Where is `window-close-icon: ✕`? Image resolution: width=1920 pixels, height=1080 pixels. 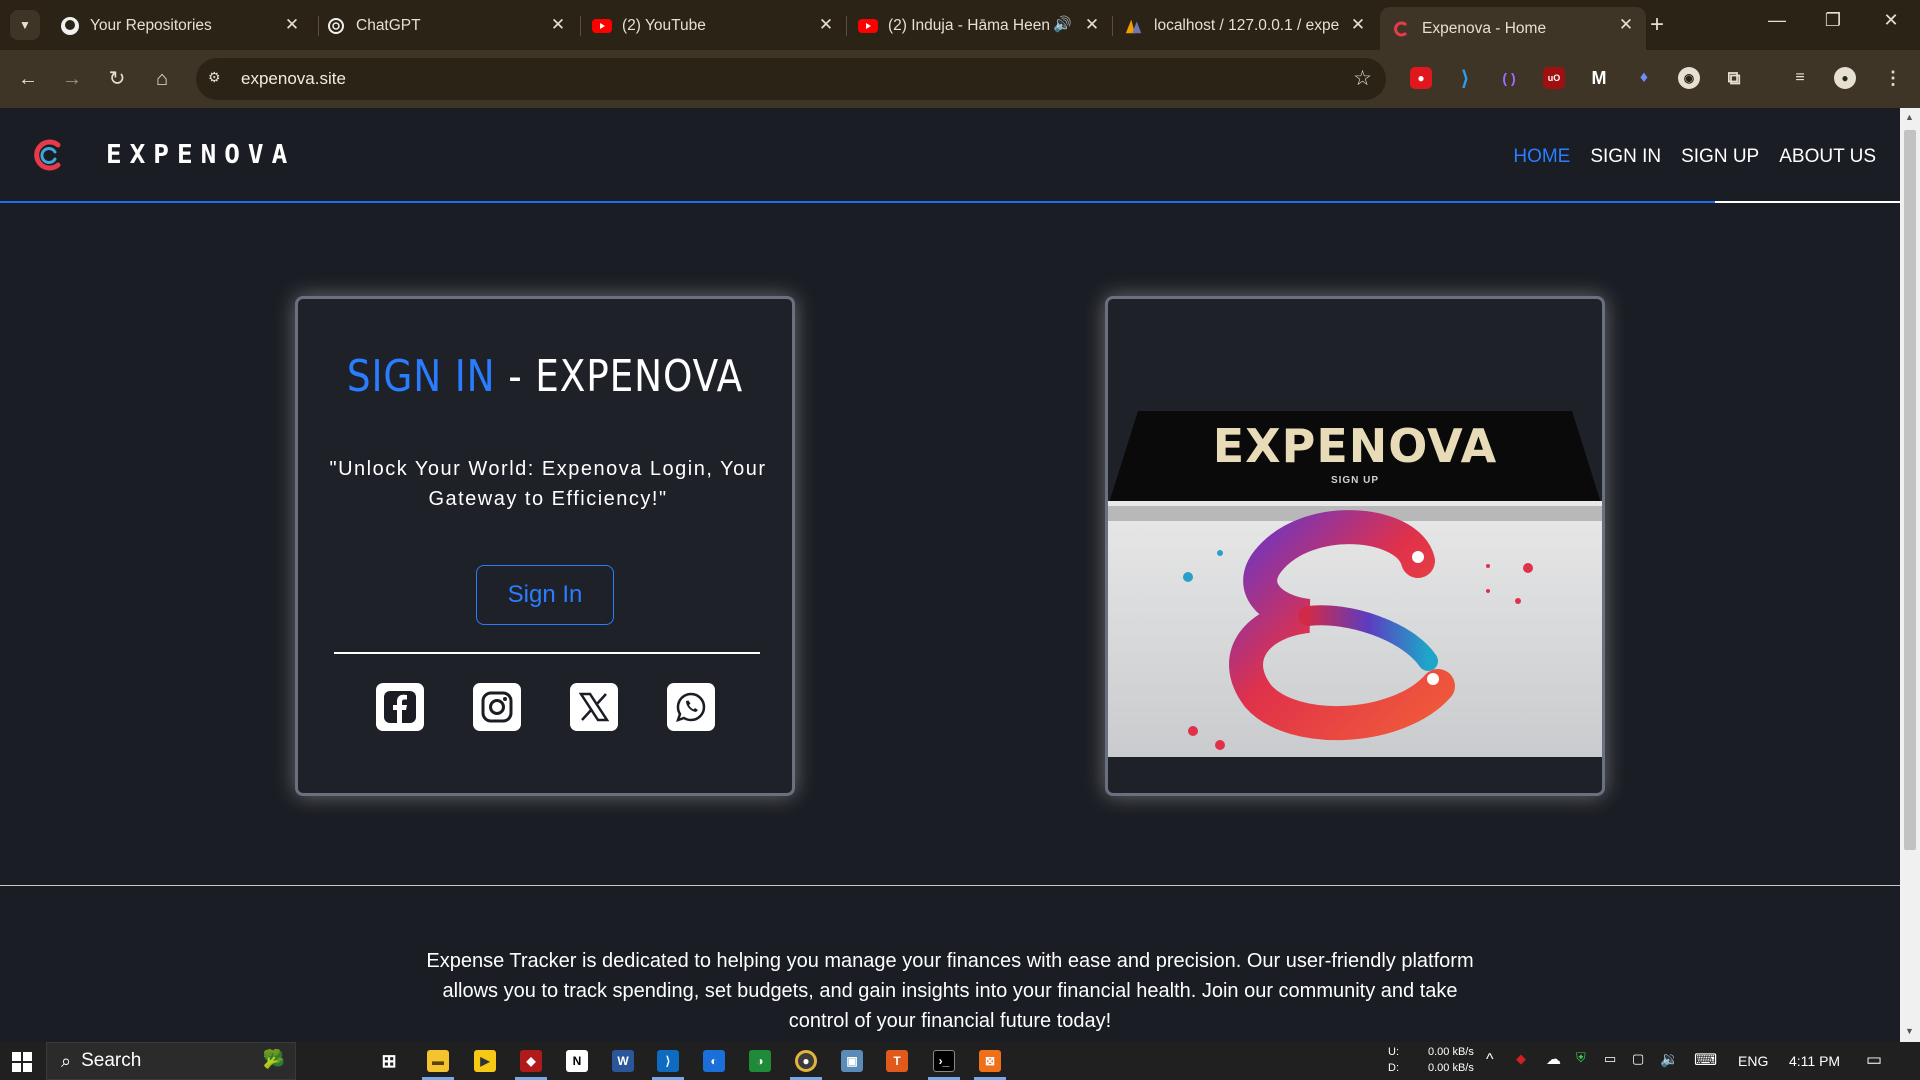 window-close-icon: ✕ is located at coordinates (1891, 20).